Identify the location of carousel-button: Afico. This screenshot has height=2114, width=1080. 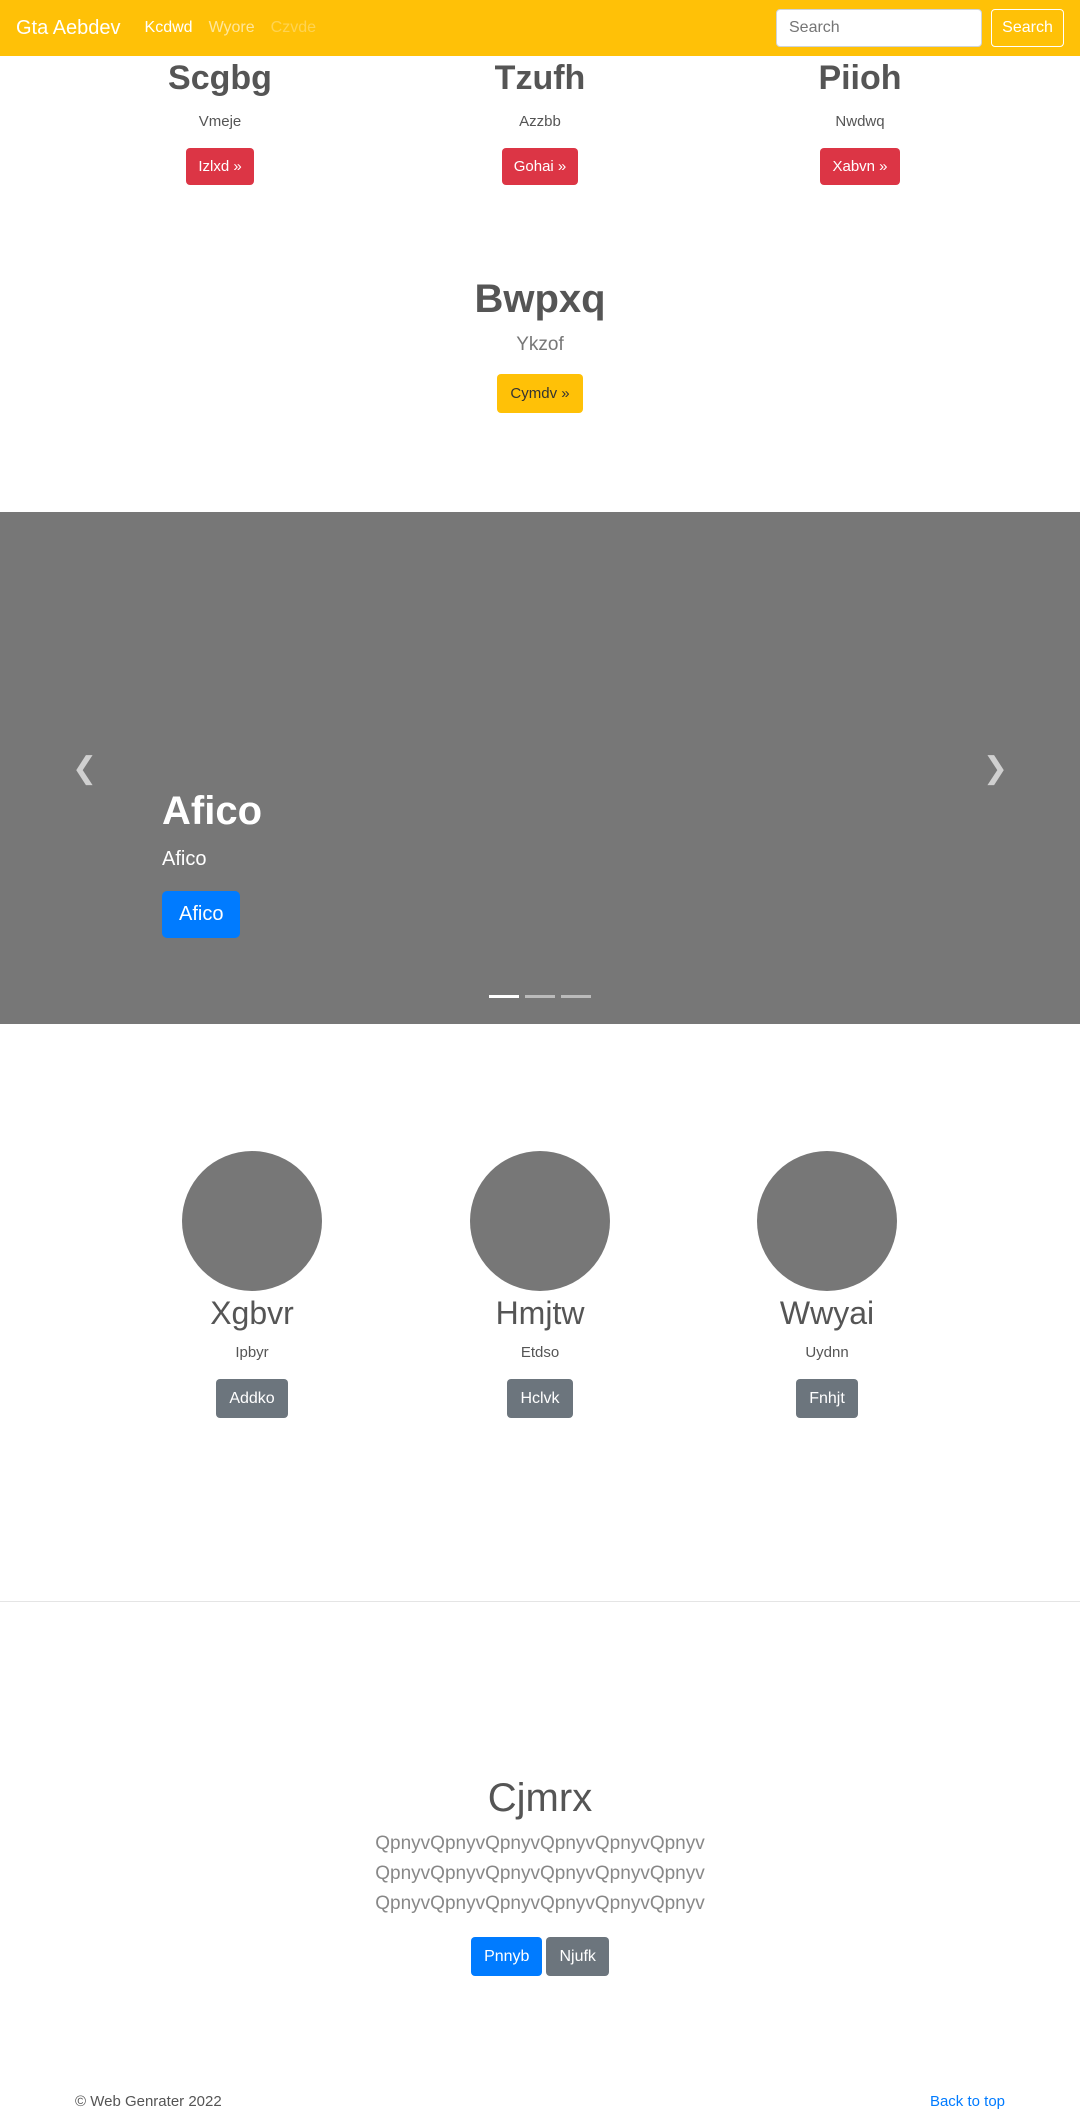
(201, 914).